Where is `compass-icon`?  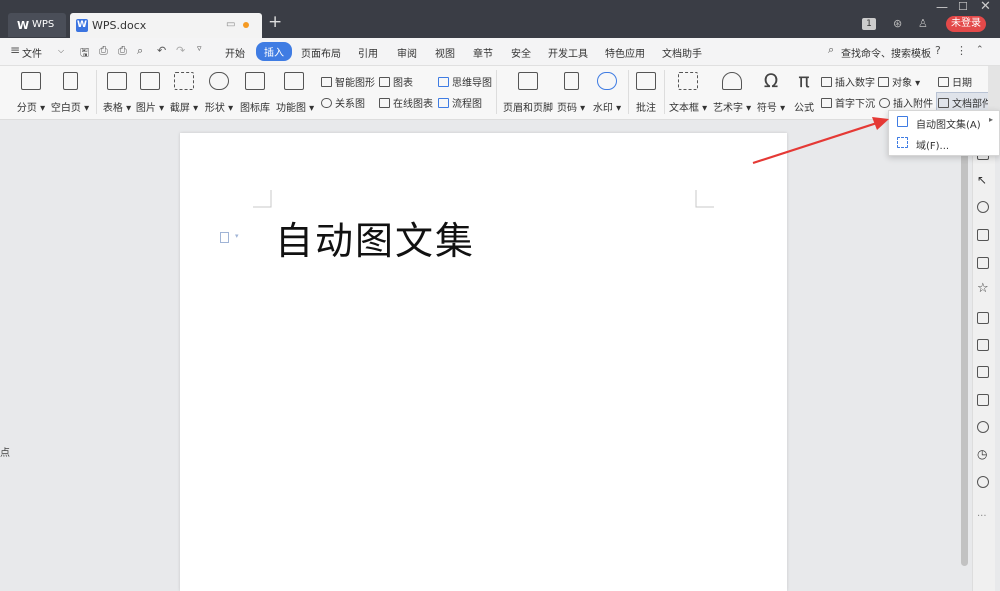
compass-icon is located at coordinates (983, 427).